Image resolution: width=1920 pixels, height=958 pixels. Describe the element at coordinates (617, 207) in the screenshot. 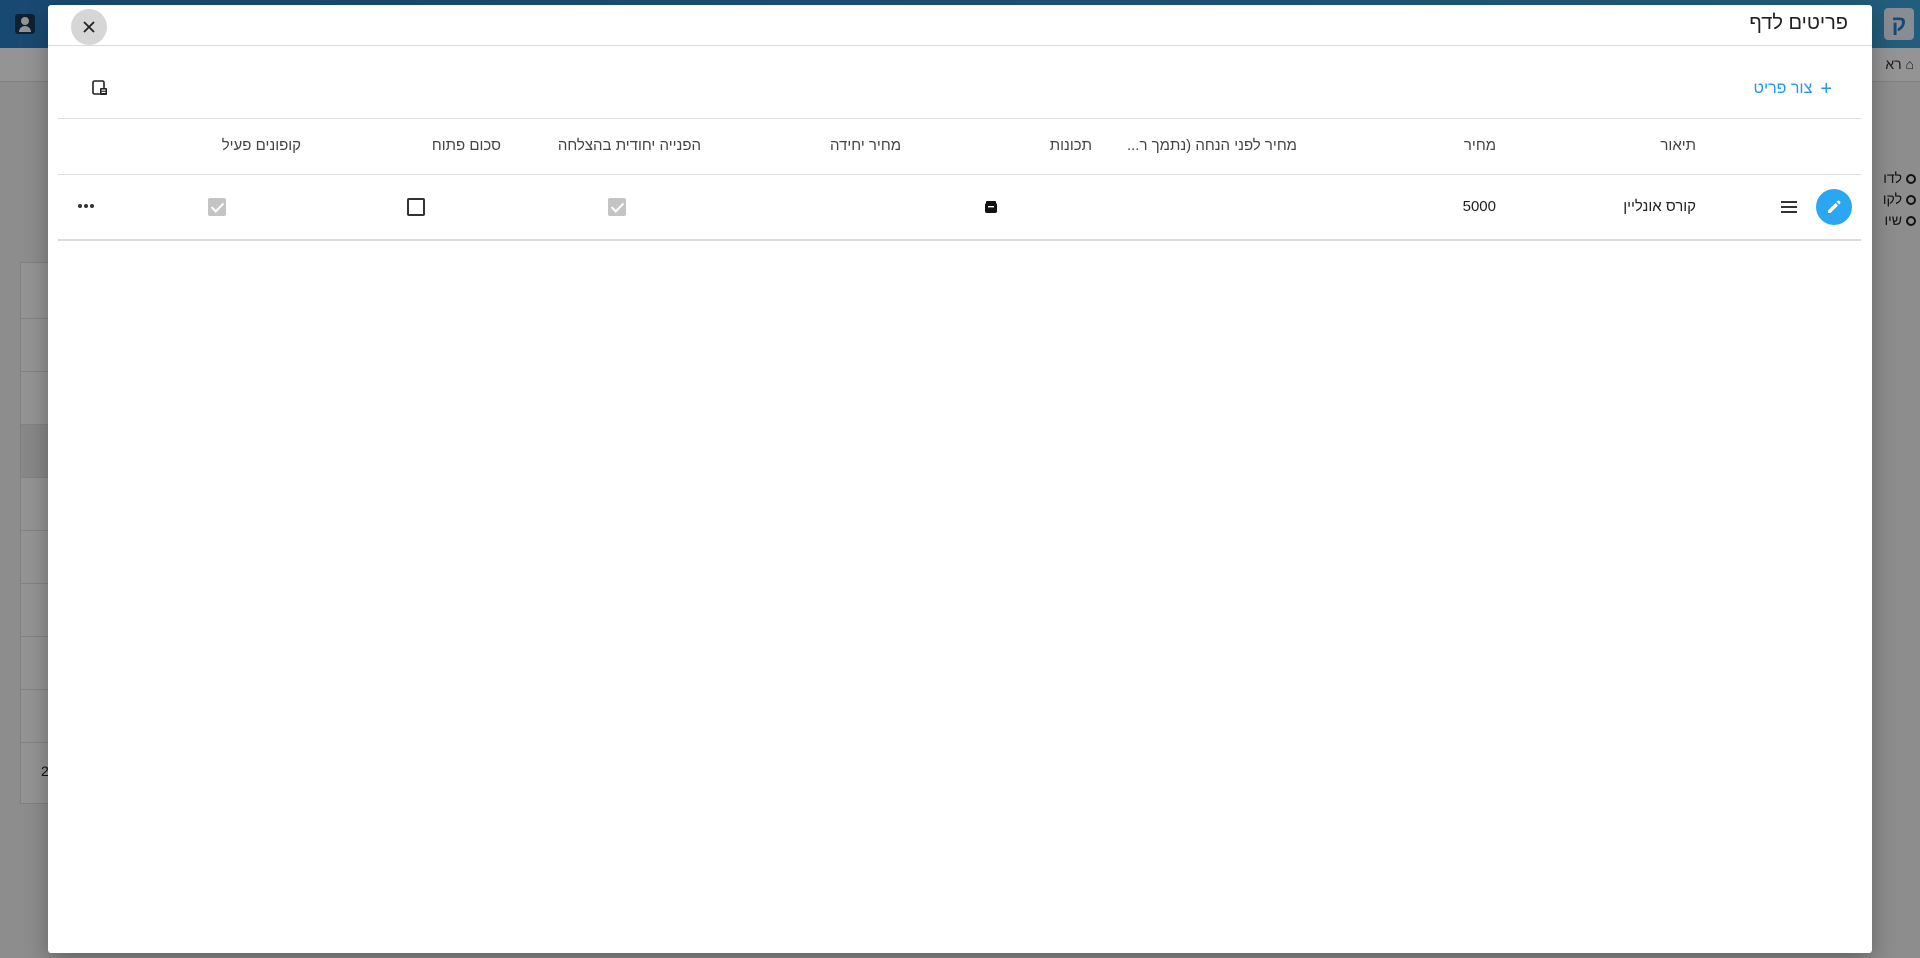

I see `unique-redirect-checkbox` at that location.